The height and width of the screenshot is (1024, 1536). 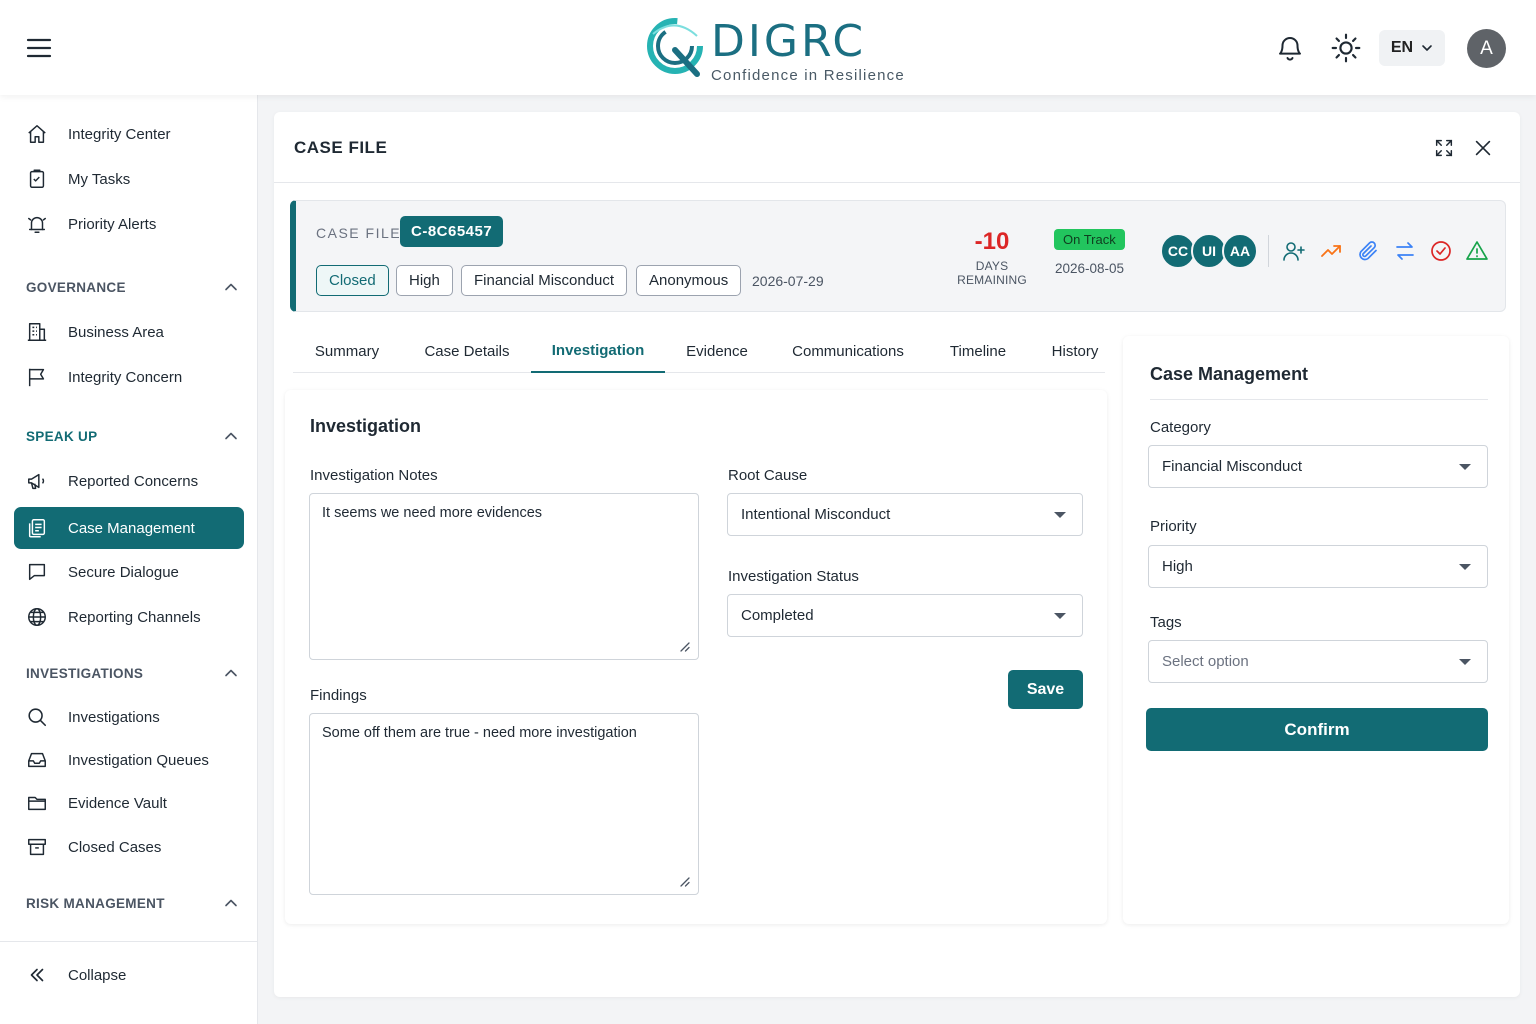 What do you see at coordinates (133, 481) in the screenshot?
I see `sidebar-item-label: Reported Concerns` at bounding box center [133, 481].